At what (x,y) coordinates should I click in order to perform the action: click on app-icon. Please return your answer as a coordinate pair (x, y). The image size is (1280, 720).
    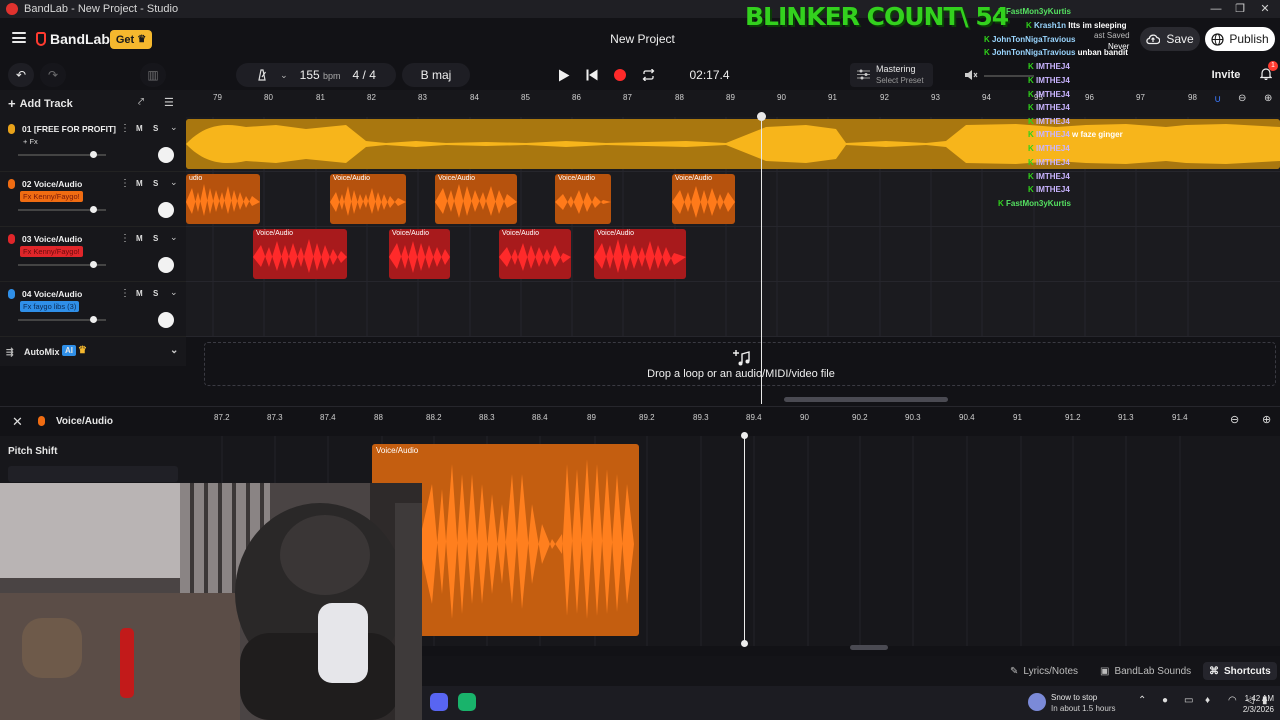
    Looking at the image, I should click on (467, 702).